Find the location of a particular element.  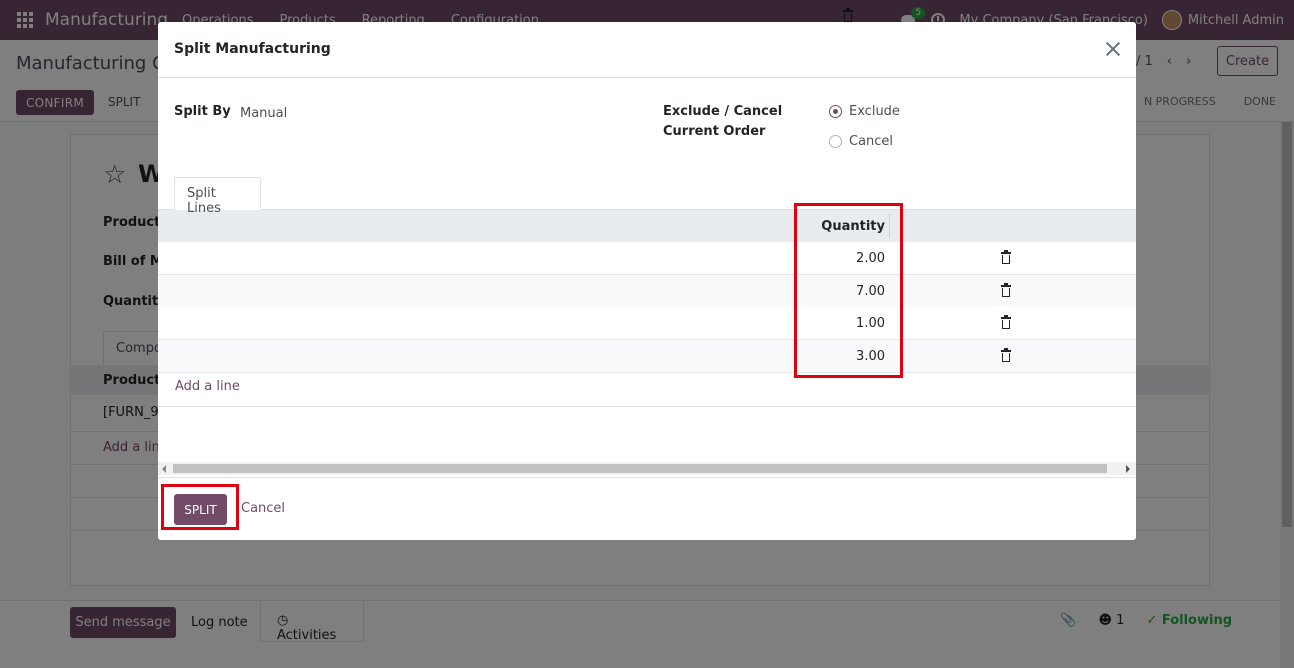

quantity-column-header: Quantity is located at coordinates (842, 226).